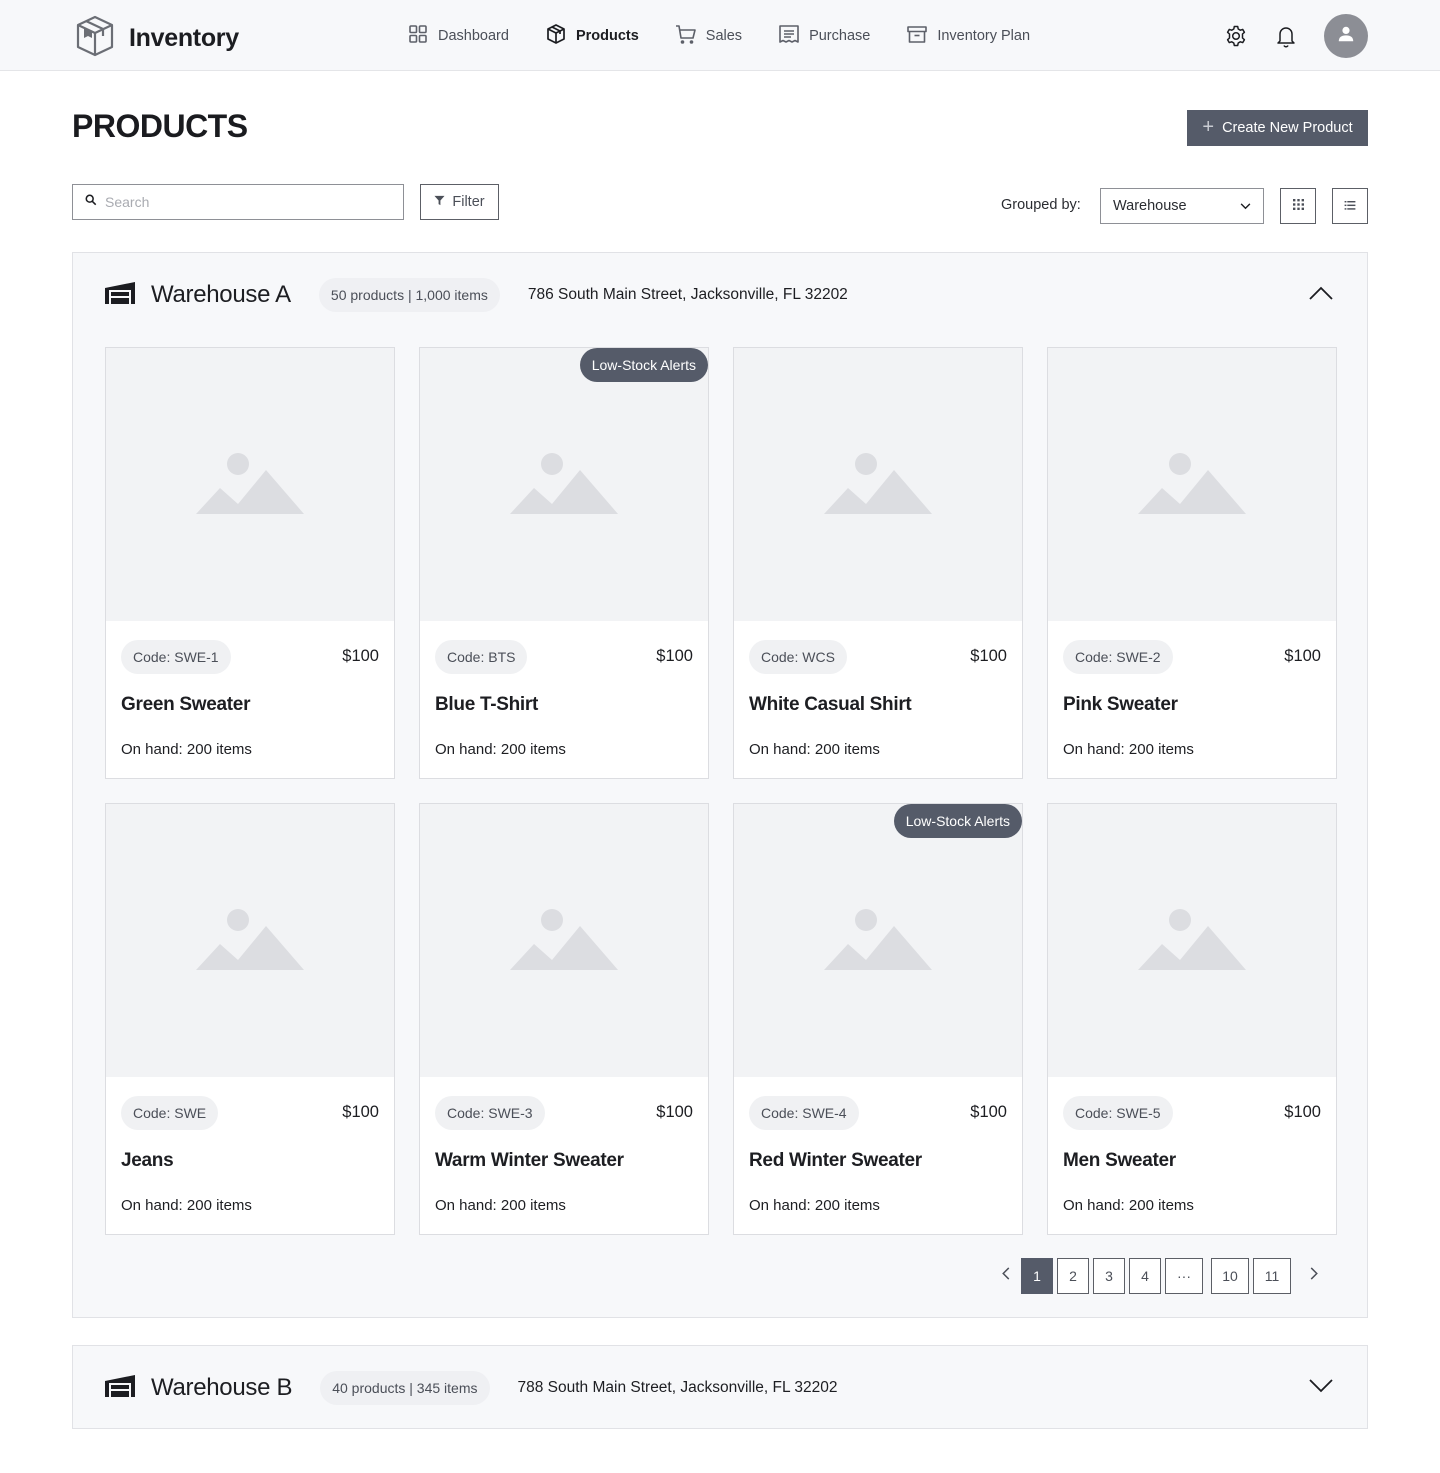 The image size is (1440, 1473). I want to click on app-title: Inventory, so click(184, 38).